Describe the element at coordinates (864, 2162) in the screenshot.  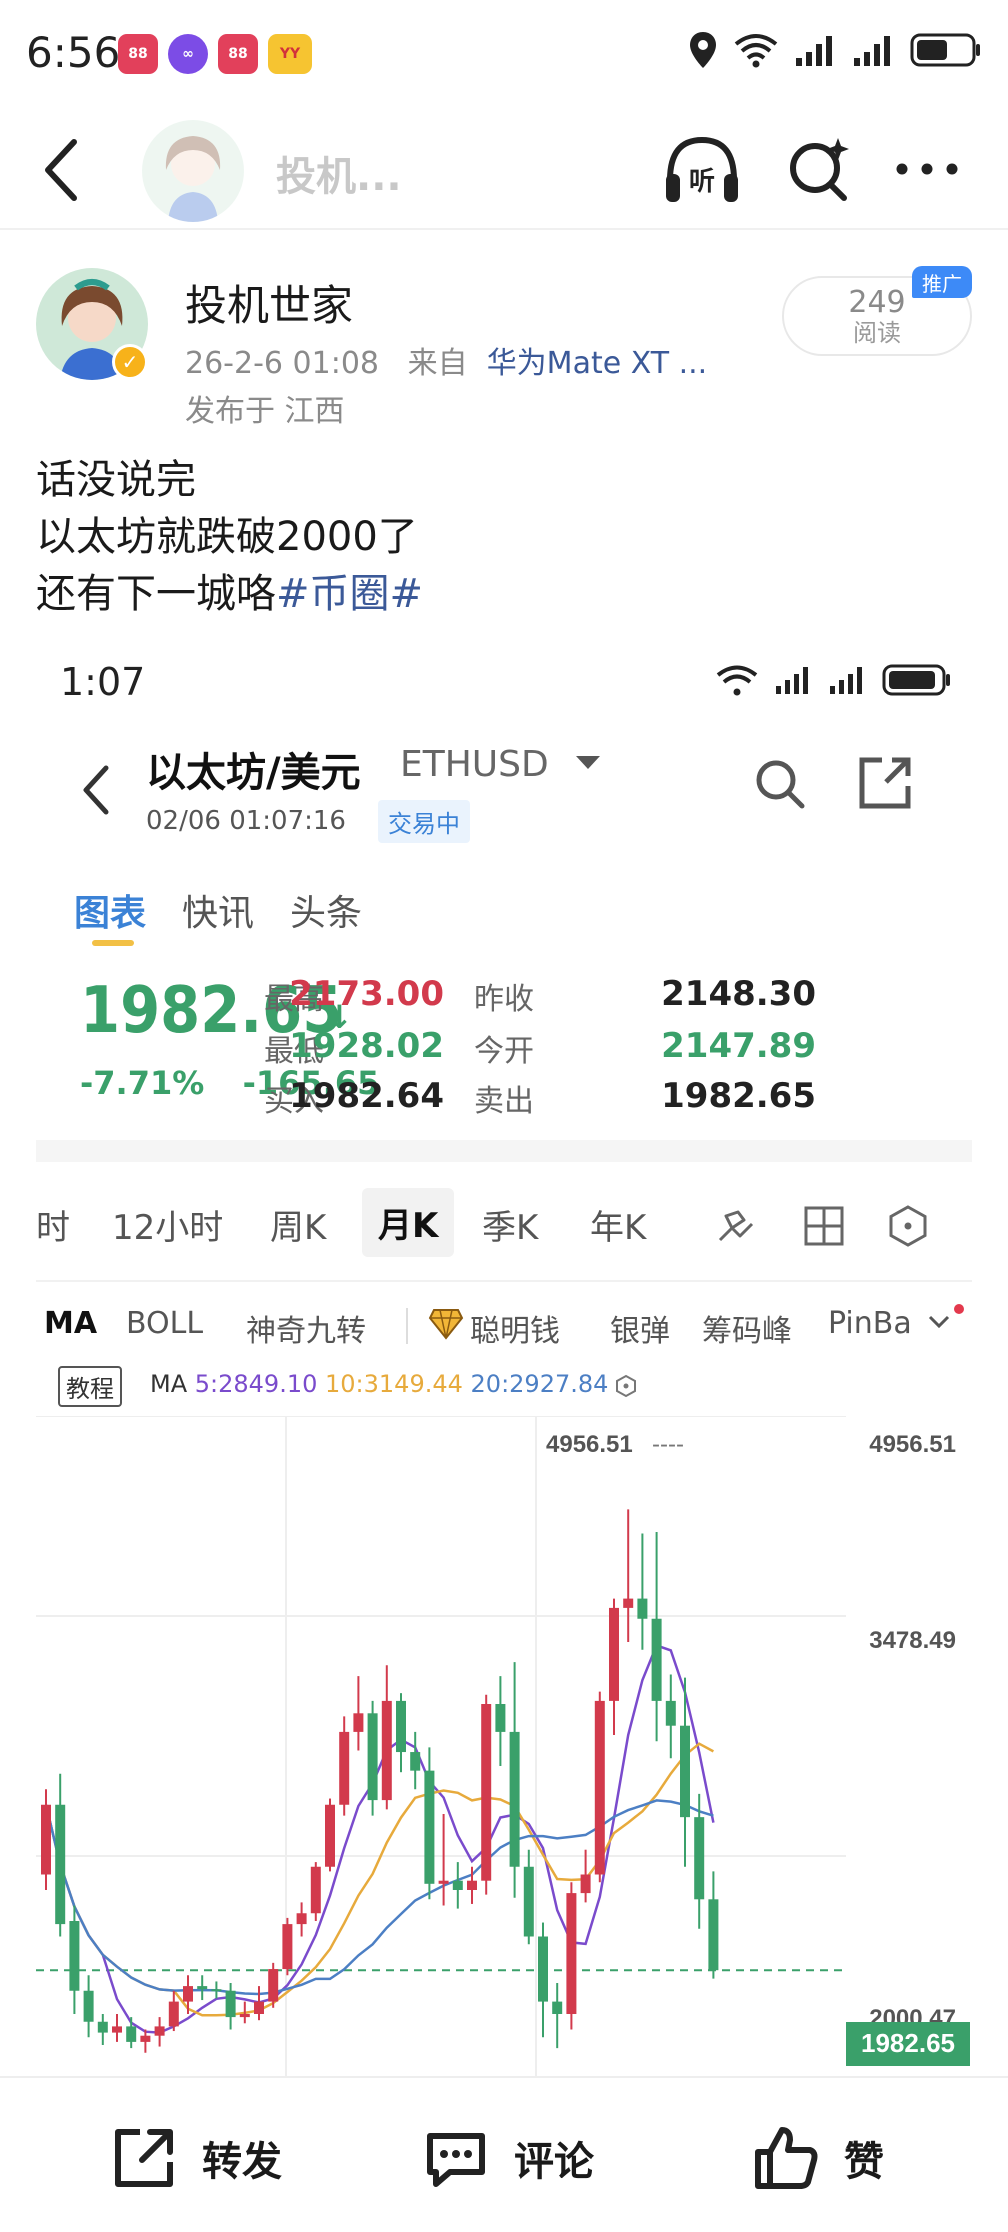
I see `like-label: 赞` at that location.